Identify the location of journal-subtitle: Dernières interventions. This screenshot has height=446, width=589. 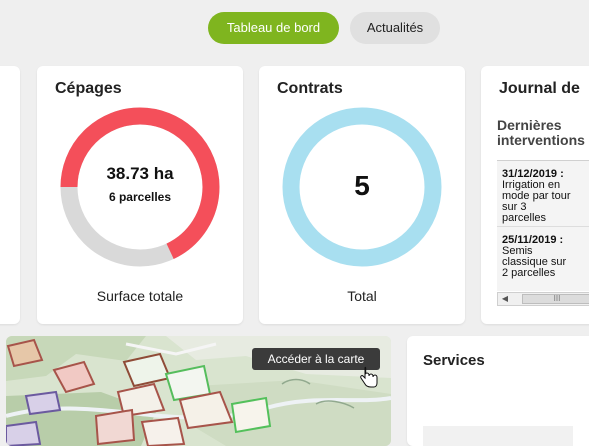
(541, 133).